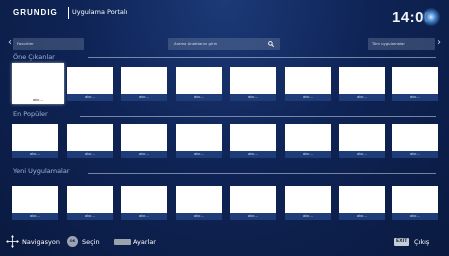  I want to click on section-title-featured: Öne Çıkanlar, so click(34, 57).